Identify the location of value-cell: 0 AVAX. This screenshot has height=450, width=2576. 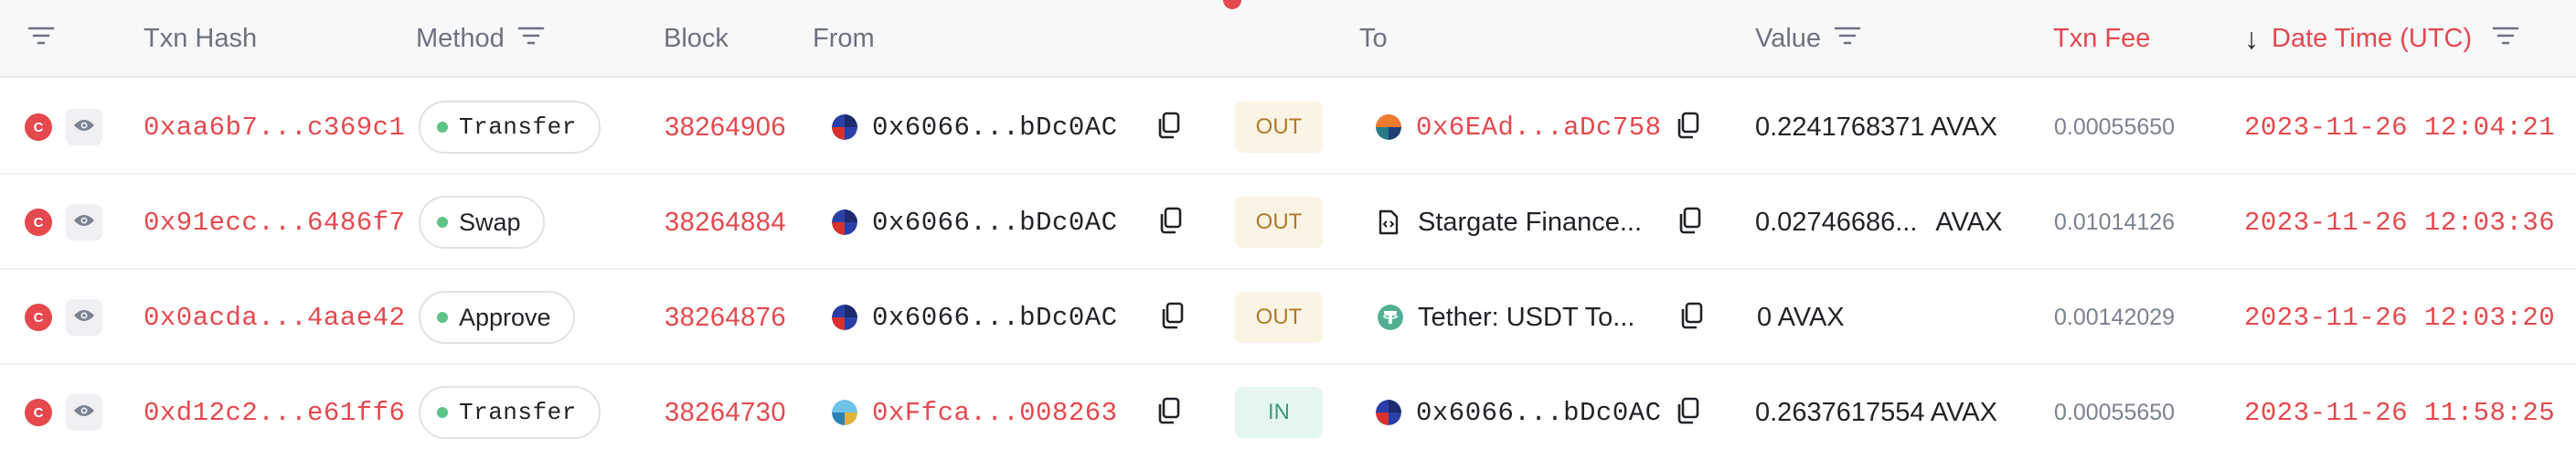
(1801, 317).